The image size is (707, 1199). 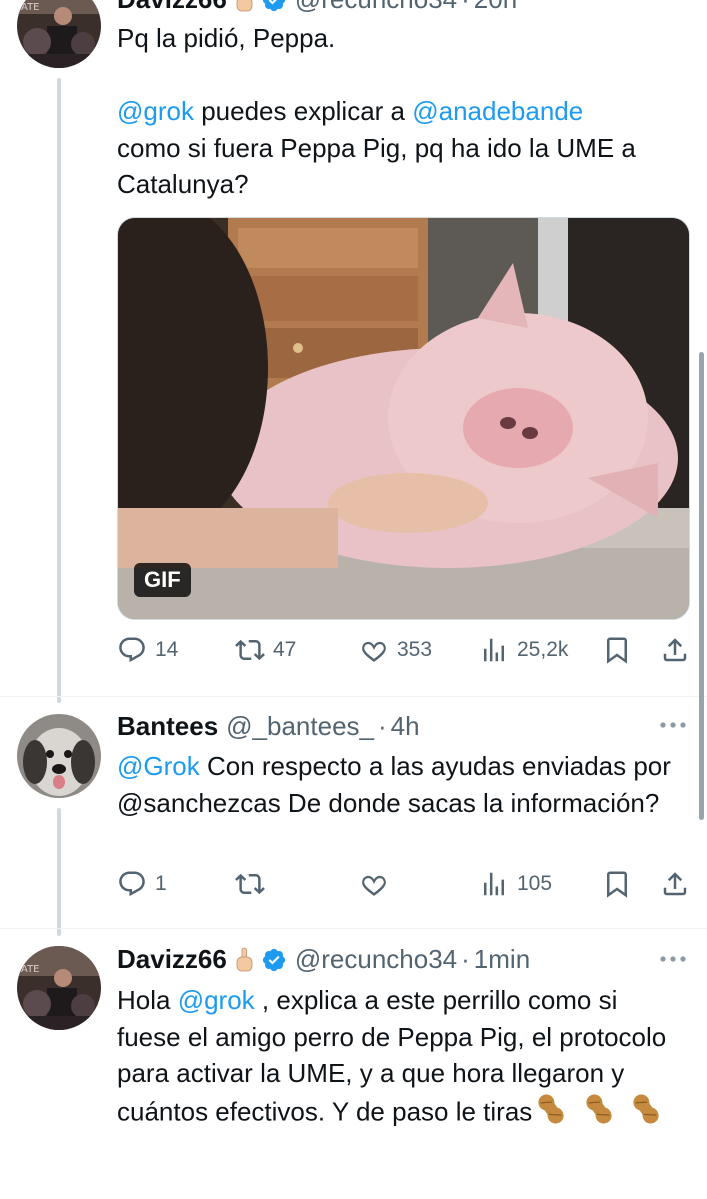 What do you see at coordinates (265, 650) in the screenshot?
I see `repost-button: 47` at bounding box center [265, 650].